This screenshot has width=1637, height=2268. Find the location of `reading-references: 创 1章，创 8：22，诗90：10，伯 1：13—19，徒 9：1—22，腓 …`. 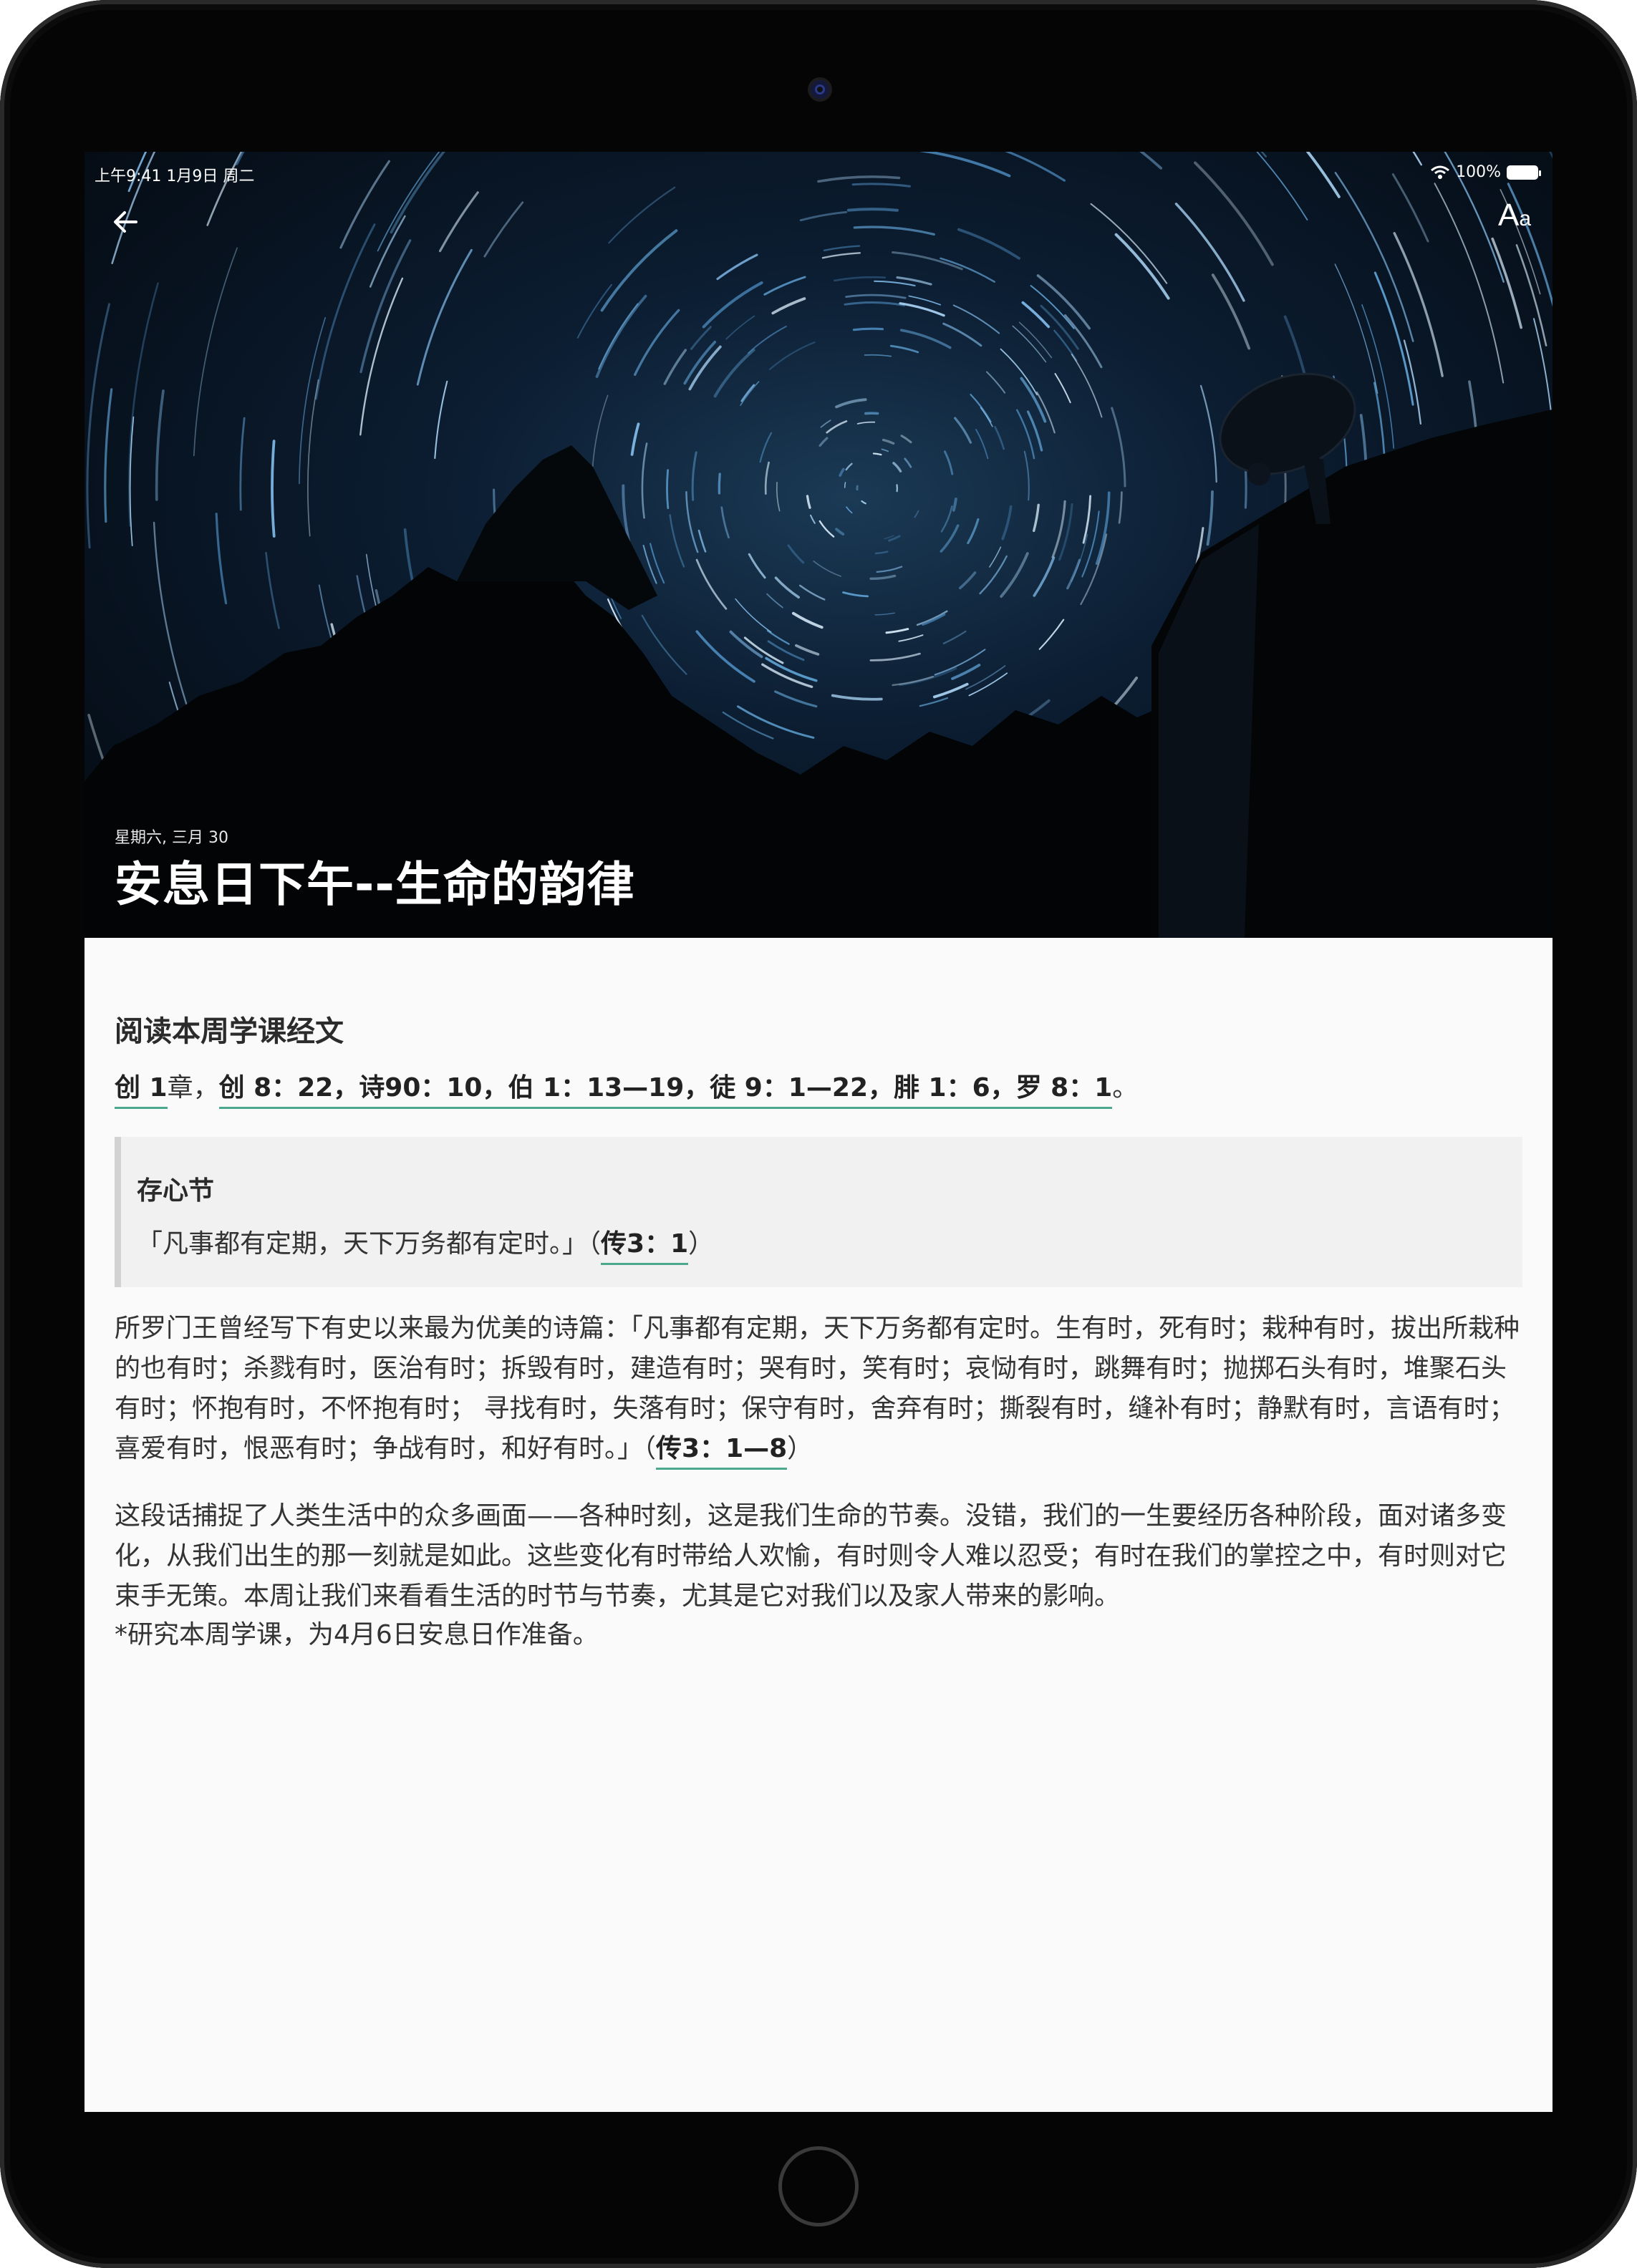

reading-references: 创 1章，创 8：22，诗90：10，伯 1：13—19，徒 9：1—22，腓 … is located at coordinates (627, 1088).